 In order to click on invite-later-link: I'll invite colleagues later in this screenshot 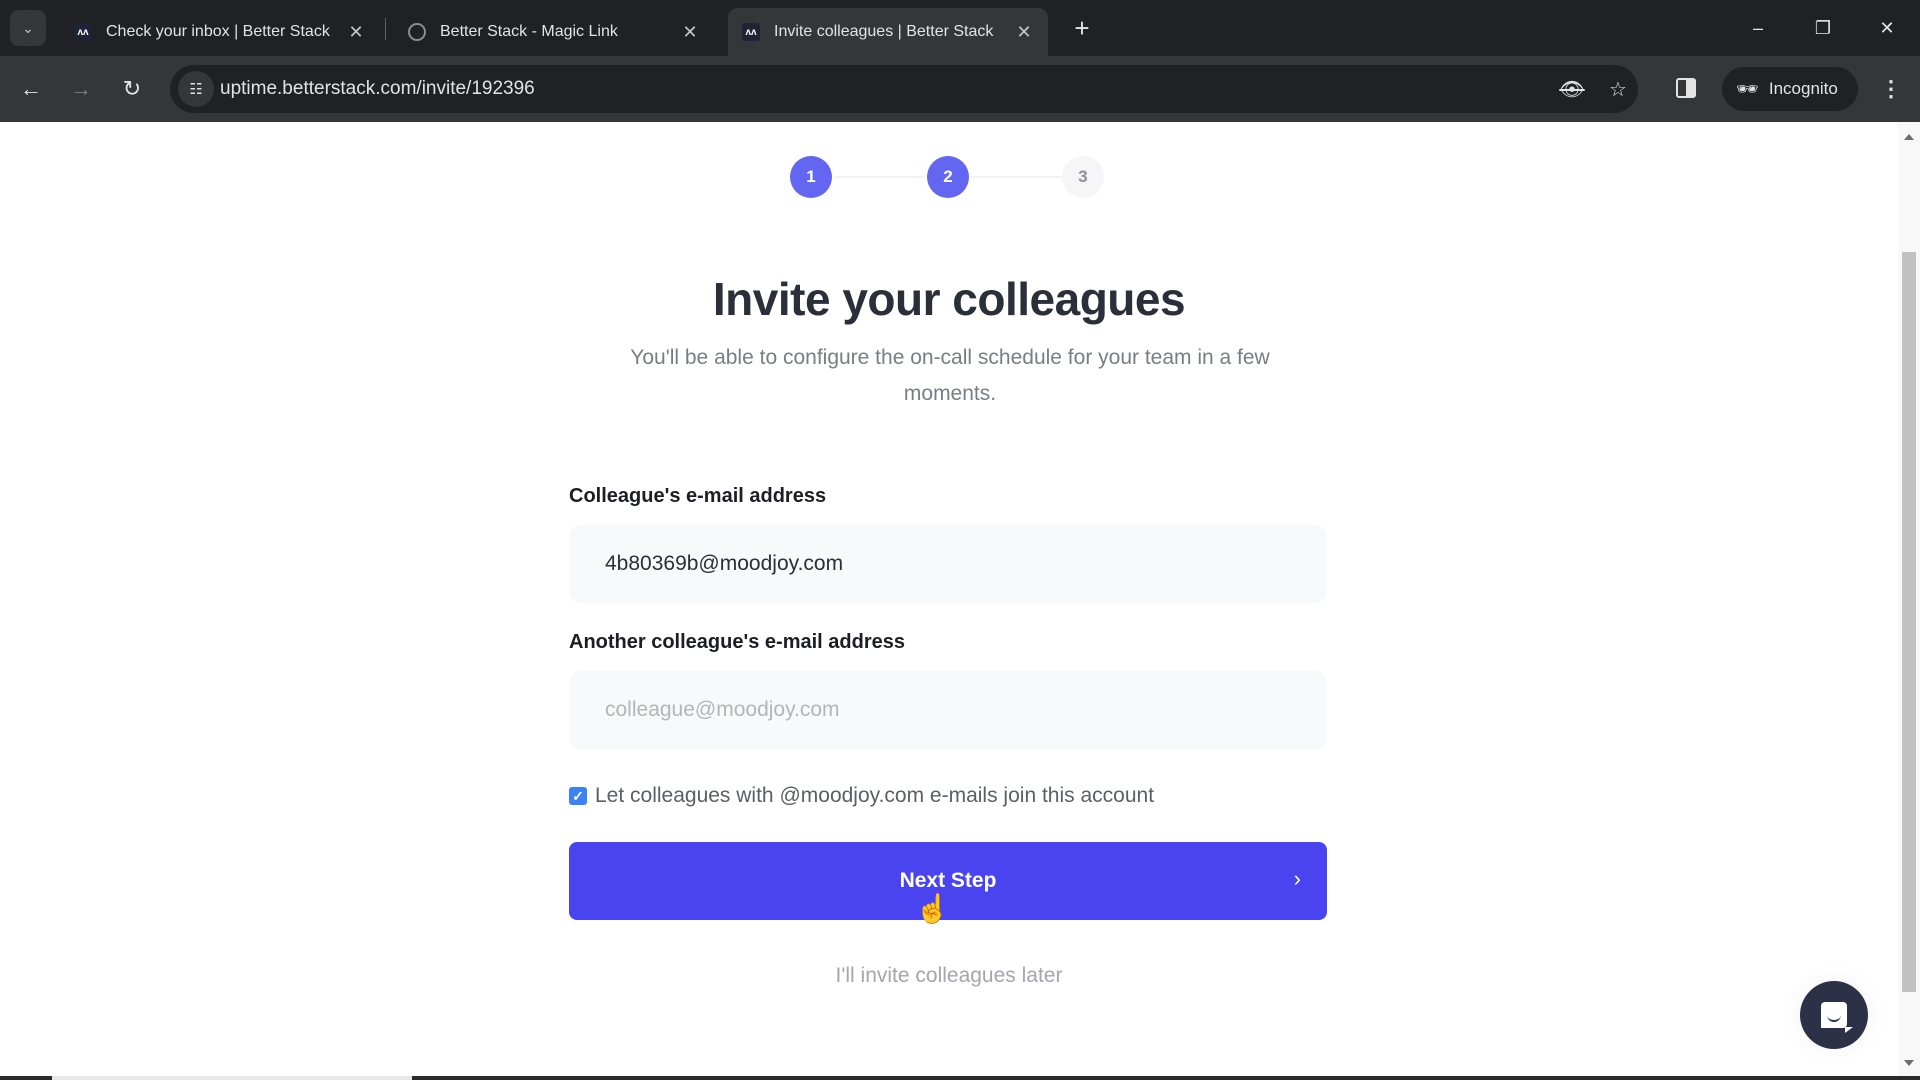, I will do `click(949, 976)`.